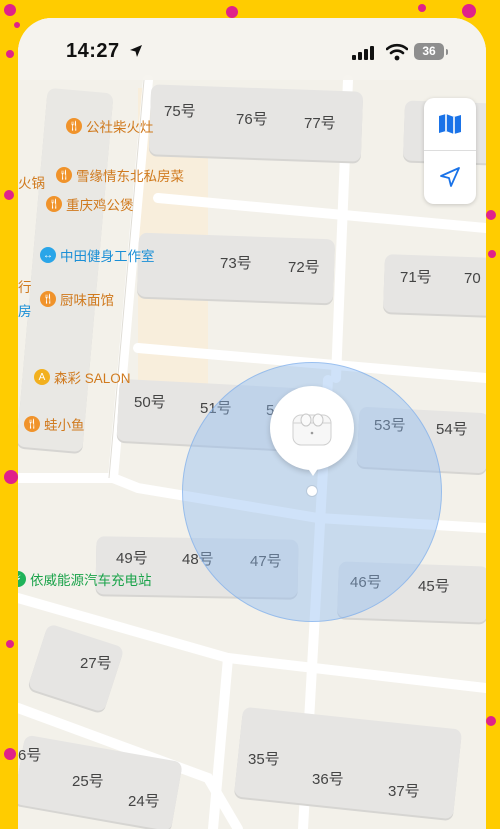 This screenshot has height=829, width=500. I want to click on building-label: 76号, so click(252, 119).